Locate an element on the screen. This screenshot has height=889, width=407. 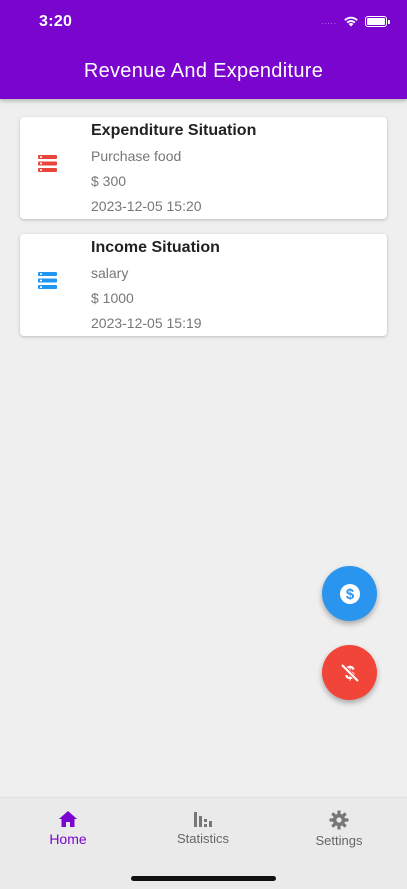
record-description: Purchase food is located at coordinates (136, 156).